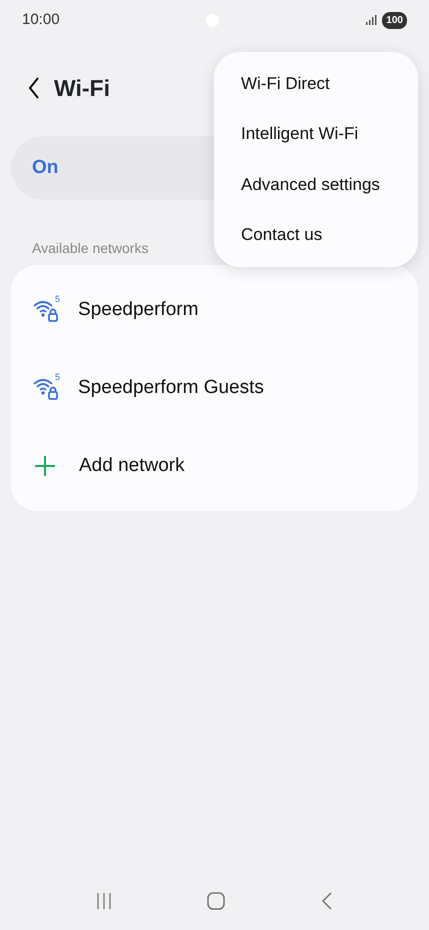 This screenshot has height=930, width=429. Describe the element at coordinates (82, 88) in the screenshot. I see `page-title: Wi-Fi` at that location.